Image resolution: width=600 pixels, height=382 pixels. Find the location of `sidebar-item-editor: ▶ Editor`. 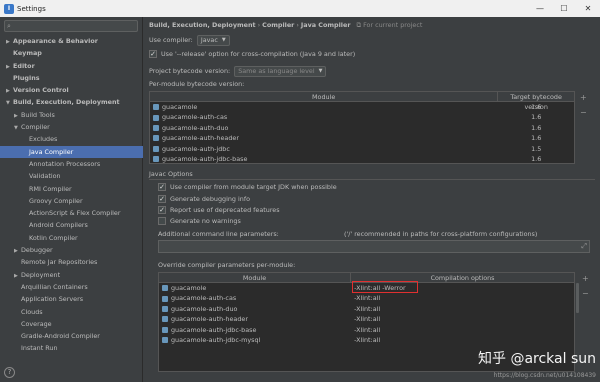

sidebar-item-editor: ▶ Editor is located at coordinates (71, 66).